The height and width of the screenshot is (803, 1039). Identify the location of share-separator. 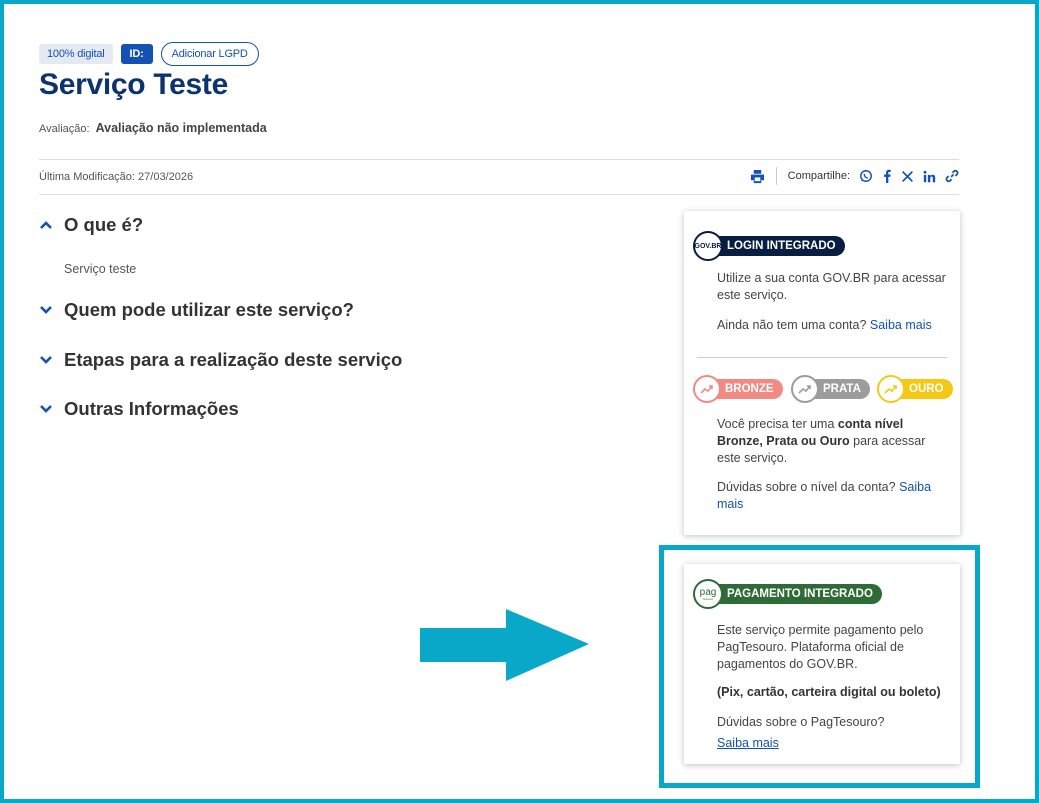
(776, 176).